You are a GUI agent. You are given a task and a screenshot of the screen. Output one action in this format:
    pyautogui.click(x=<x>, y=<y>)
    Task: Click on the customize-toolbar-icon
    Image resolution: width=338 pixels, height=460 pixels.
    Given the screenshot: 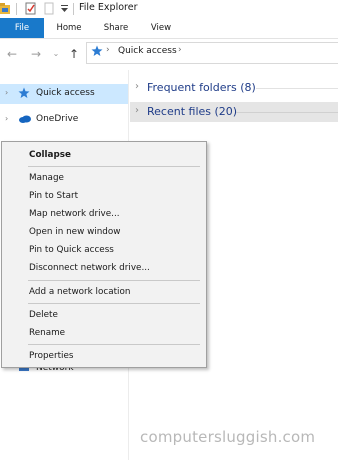 What is the action you would take?
    pyautogui.click(x=64, y=8)
    